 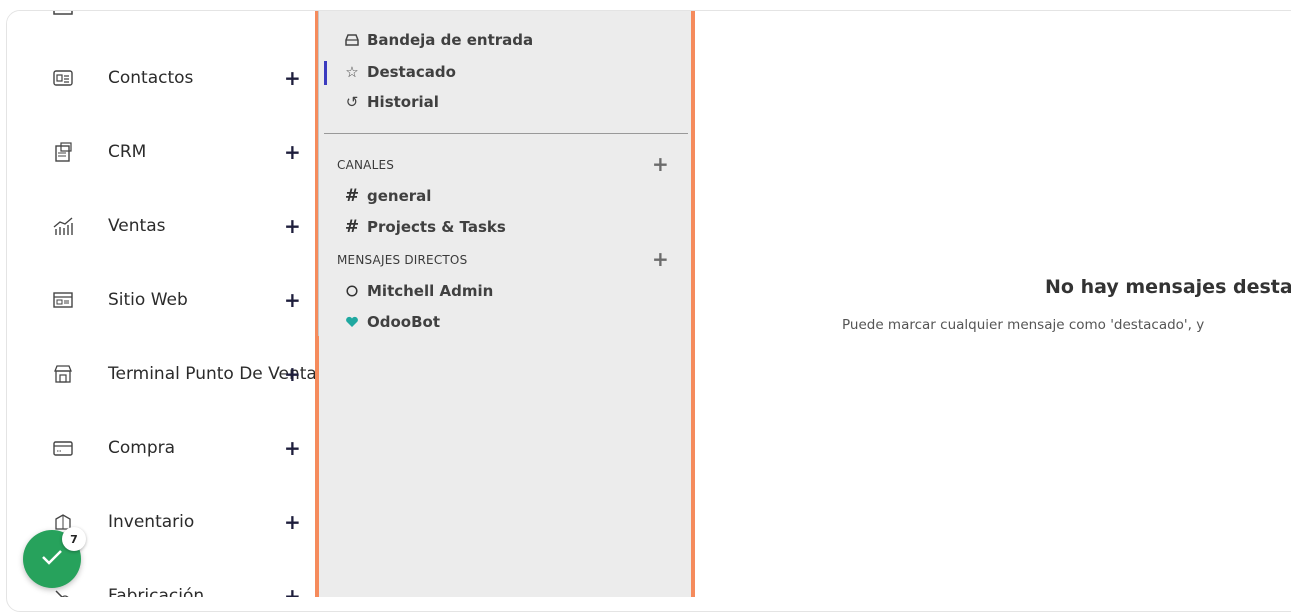 What do you see at coordinates (352, 322) in the screenshot?
I see `heart-icon` at bounding box center [352, 322].